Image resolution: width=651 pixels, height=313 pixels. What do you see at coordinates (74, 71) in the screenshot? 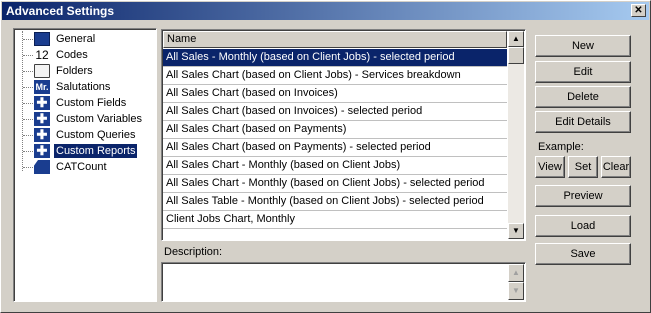
I see `tree-item-label: Folders` at bounding box center [74, 71].